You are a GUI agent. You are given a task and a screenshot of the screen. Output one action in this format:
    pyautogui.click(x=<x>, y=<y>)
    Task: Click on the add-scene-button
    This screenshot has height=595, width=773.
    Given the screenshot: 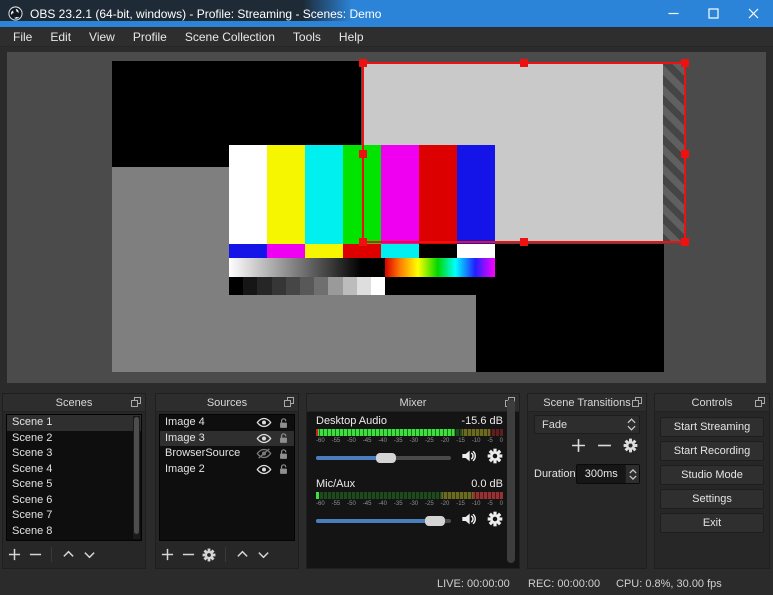 What is the action you would take?
    pyautogui.click(x=14, y=555)
    